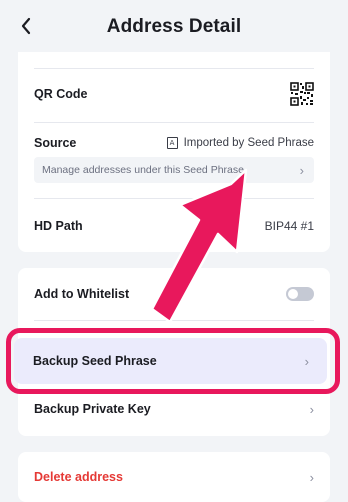 The height and width of the screenshot is (502, 348). What do you see at coordinates (289, 226) in the screenshot?
I see `hd-path-value: BIP44 #1` at bounding box center [289, 226].